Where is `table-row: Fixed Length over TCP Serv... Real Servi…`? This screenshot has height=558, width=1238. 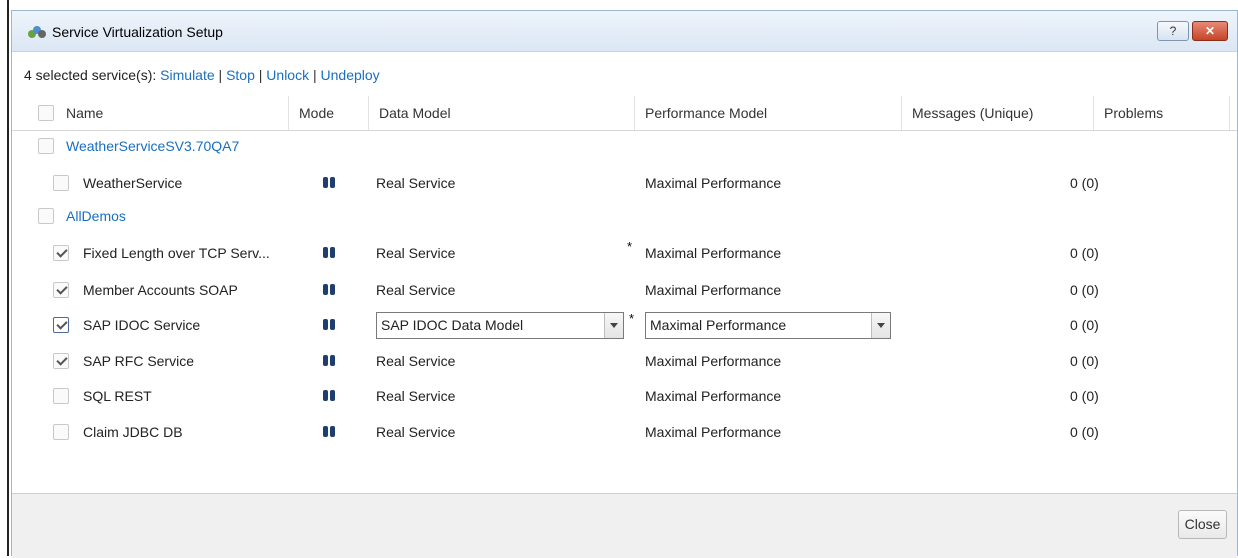 table-row: Fixed Length over TCP Serv... Real Servi… is located at coordinates (624, 253).